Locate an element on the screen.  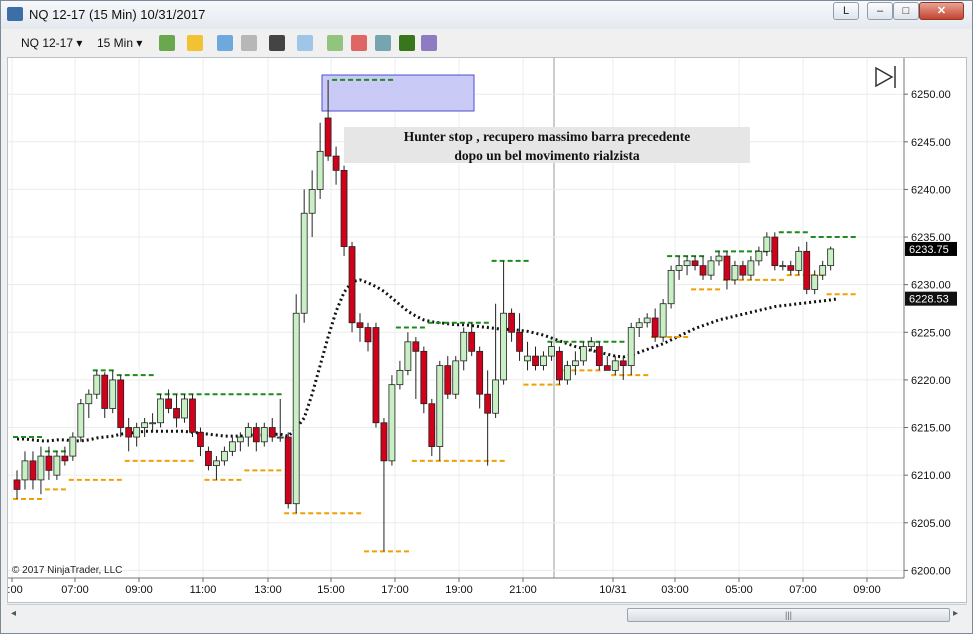
indicators-icon is located at coordinates (359, 43).